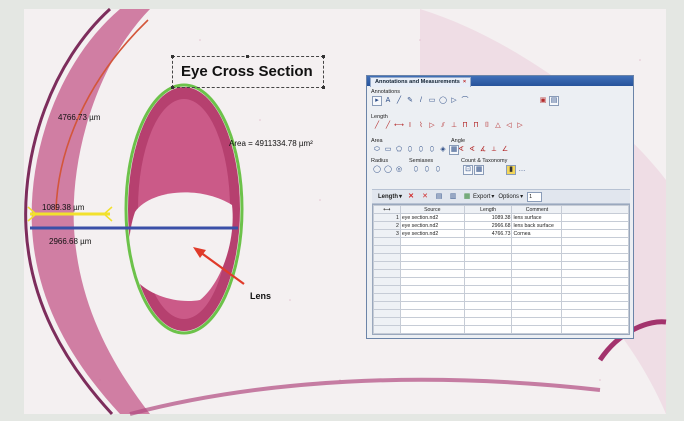 The image size is (684, 421). Describe the element at coordinates (427, 170) in the screenshot. I see `semiaxes-2-icon: ⬯` at that location.